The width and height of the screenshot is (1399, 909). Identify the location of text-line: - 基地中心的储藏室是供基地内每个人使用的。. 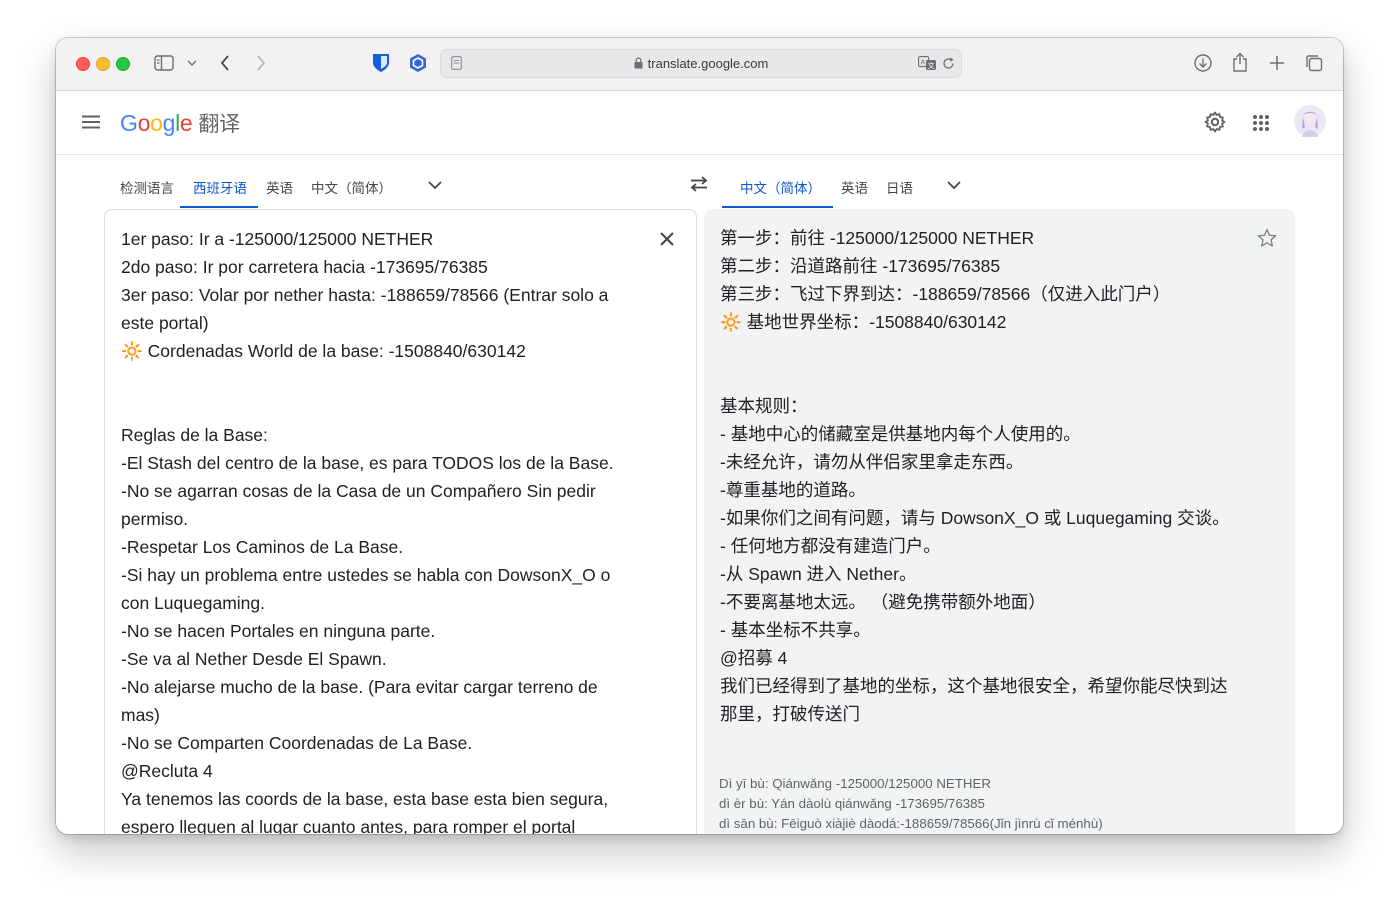
(900, 434).